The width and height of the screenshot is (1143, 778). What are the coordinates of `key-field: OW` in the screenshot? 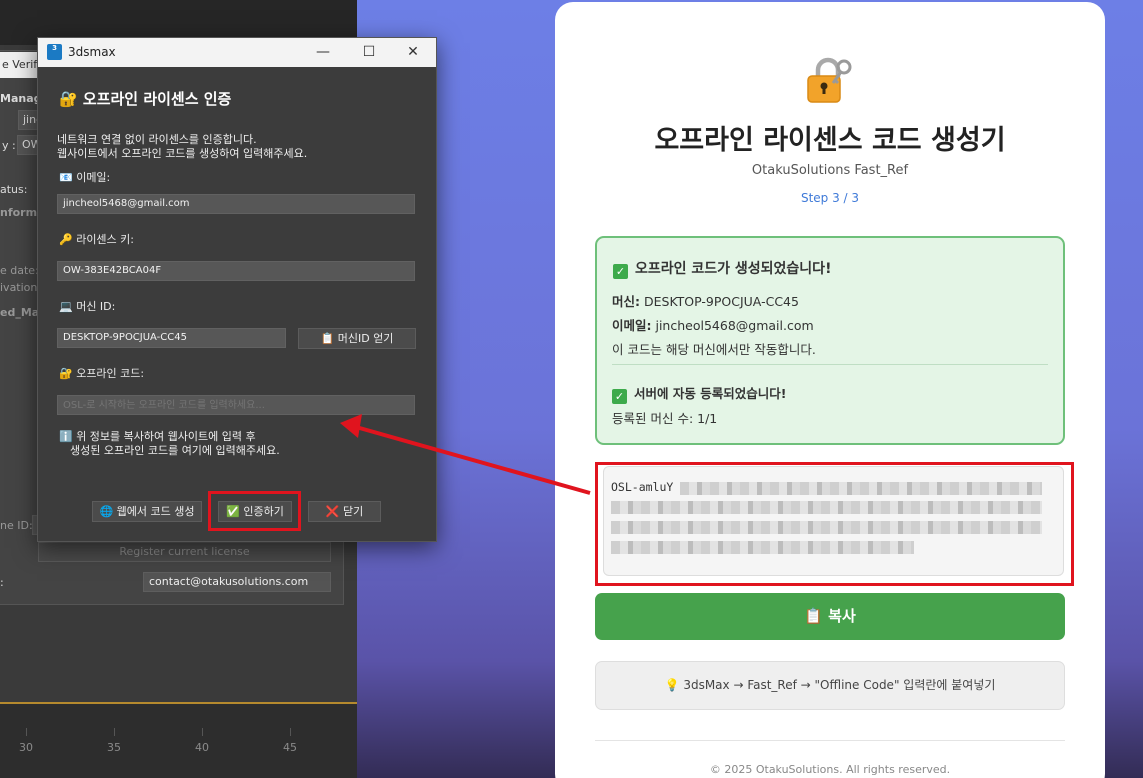 It's located at (28, 145).